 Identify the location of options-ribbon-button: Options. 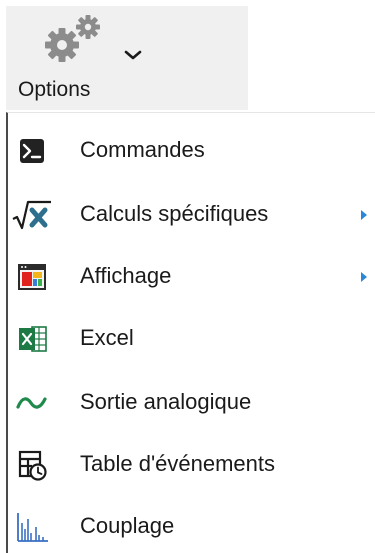
(127, 58).